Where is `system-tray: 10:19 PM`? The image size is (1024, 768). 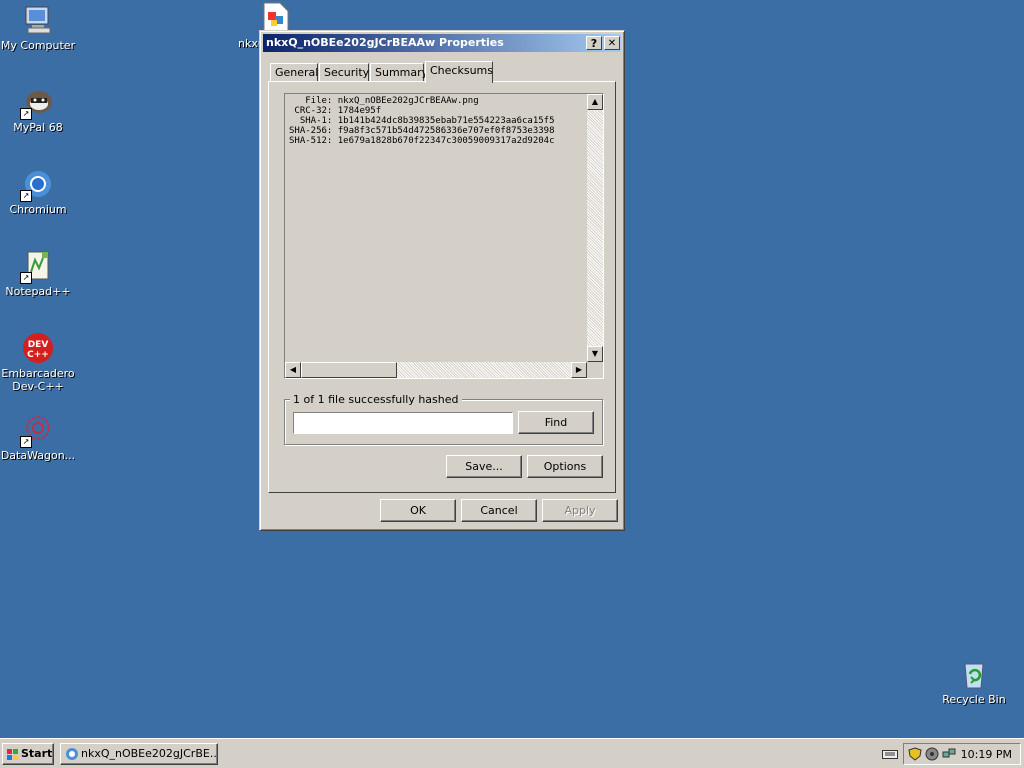 system-tray: 10:19 PM is located at coordinates (962, 754).